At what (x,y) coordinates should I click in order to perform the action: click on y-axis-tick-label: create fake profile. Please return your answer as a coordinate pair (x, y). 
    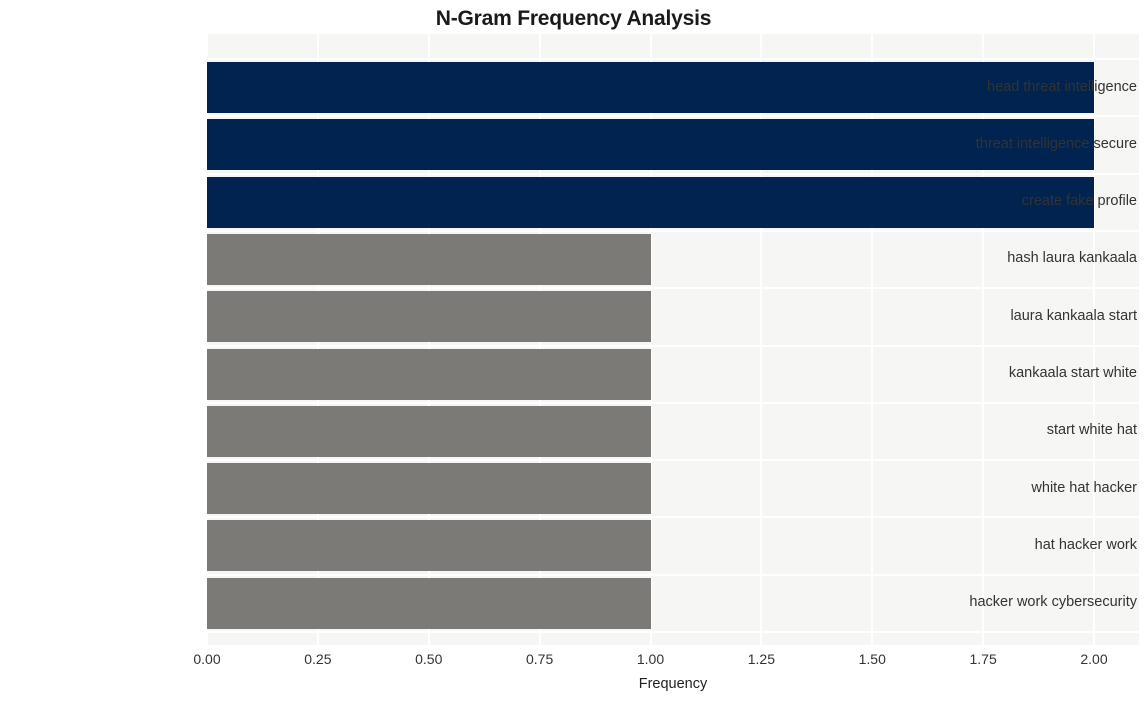
    Looking at the image, I should click on (1079, 201).